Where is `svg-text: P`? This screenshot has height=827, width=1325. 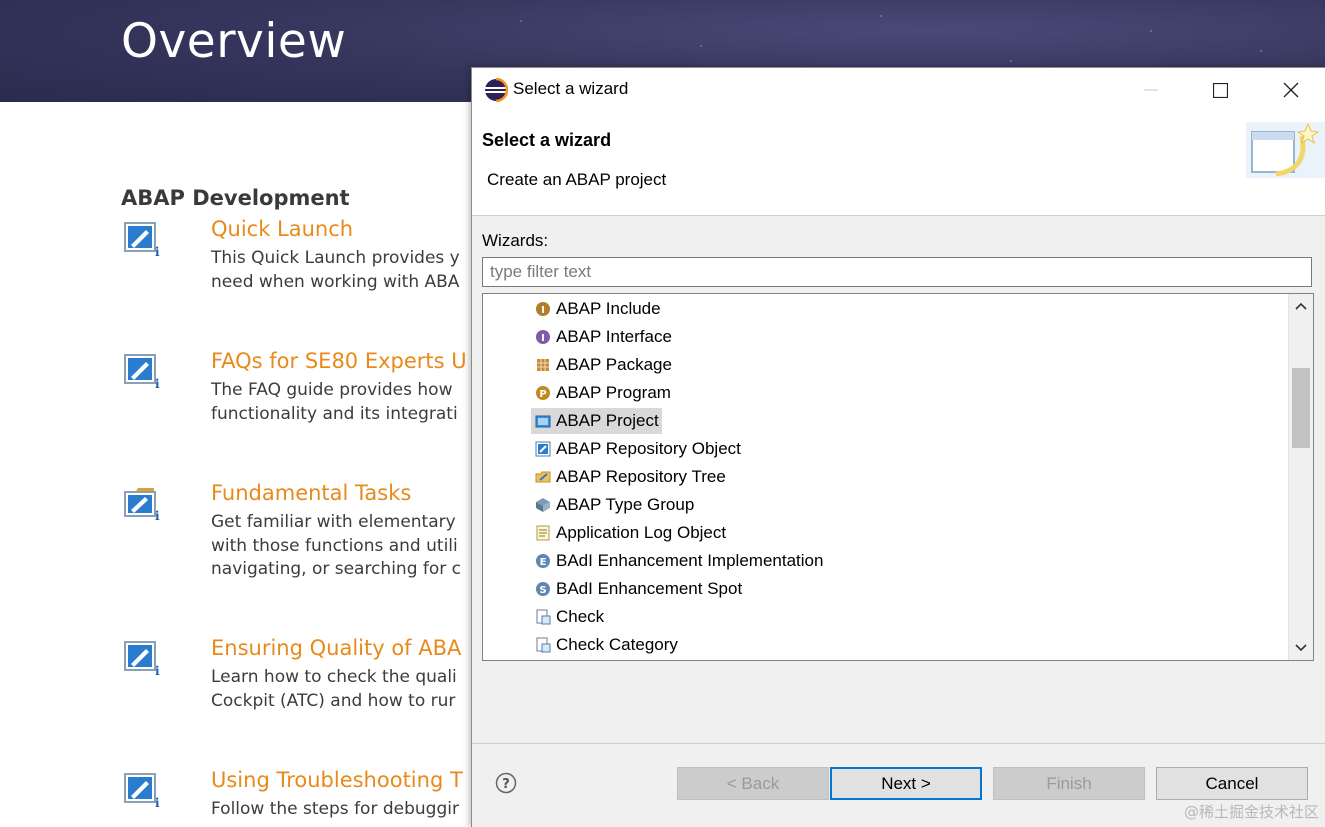 svg-text: P is located at coordinates (542, 394).